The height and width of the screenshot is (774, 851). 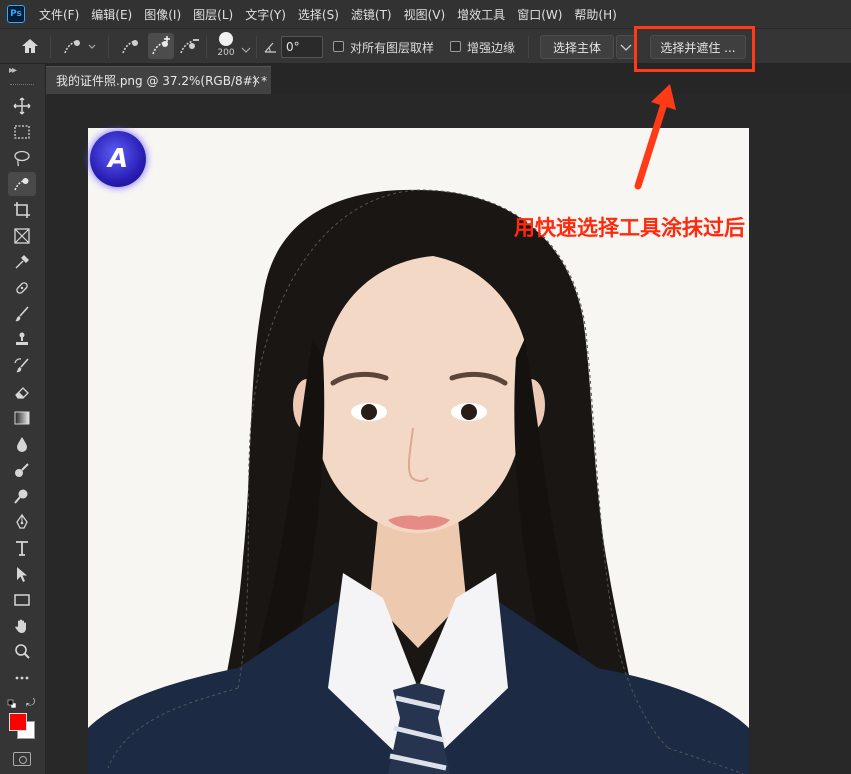 What do you see at coordinates (131, 48) in the screenshot?
I see `new-selection-icon` at bounding box center [131, 48].